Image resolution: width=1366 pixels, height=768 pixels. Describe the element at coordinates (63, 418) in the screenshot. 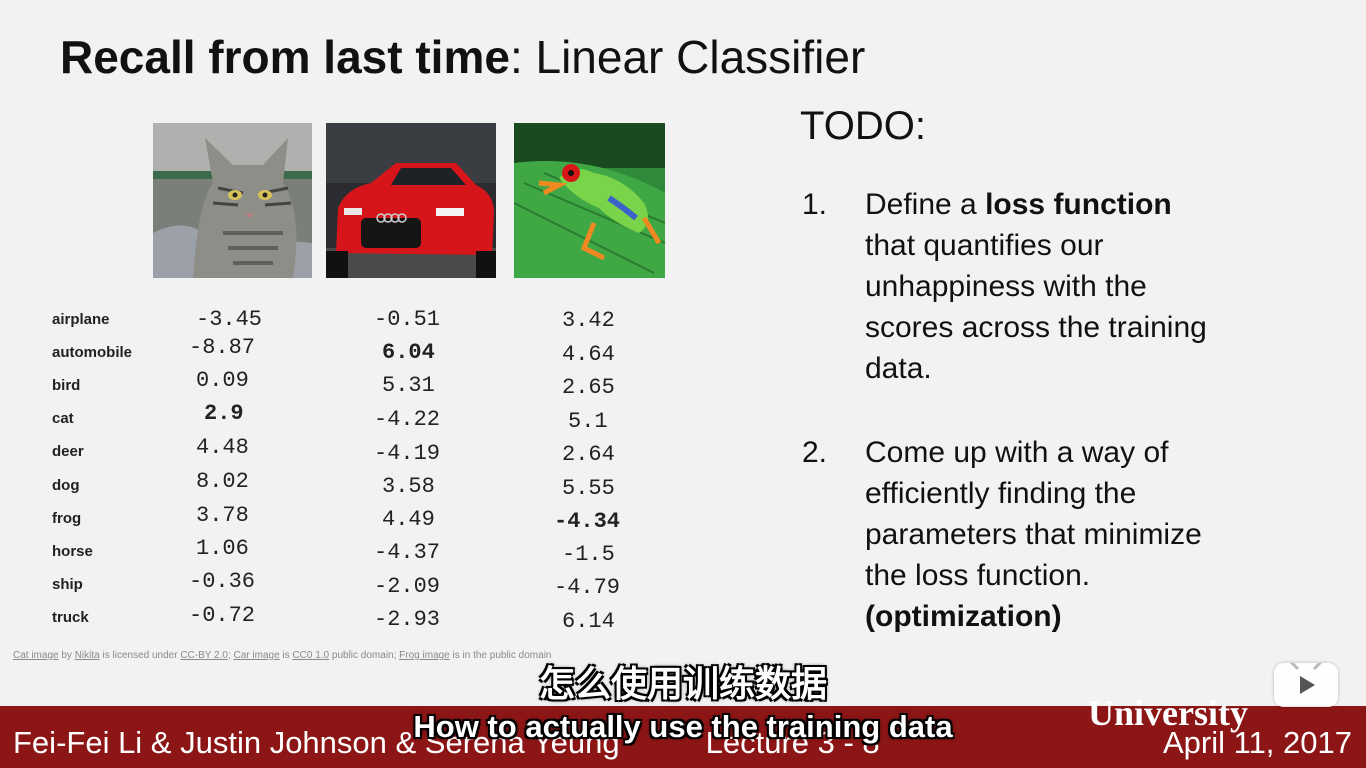

I see `class-label-cat: cat` at that location.